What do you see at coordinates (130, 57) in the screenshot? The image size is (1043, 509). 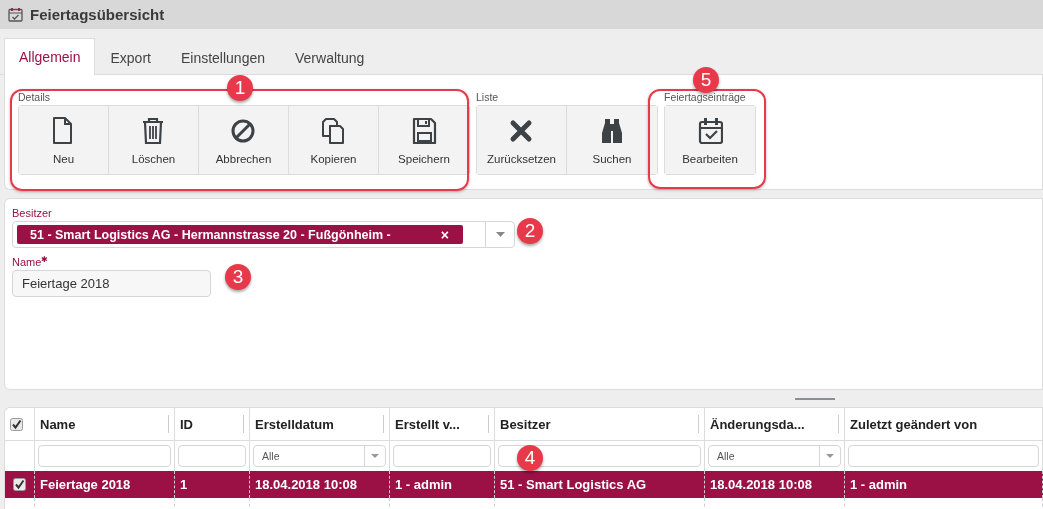 I see `tab: Export` at bounding box center [130, 57].